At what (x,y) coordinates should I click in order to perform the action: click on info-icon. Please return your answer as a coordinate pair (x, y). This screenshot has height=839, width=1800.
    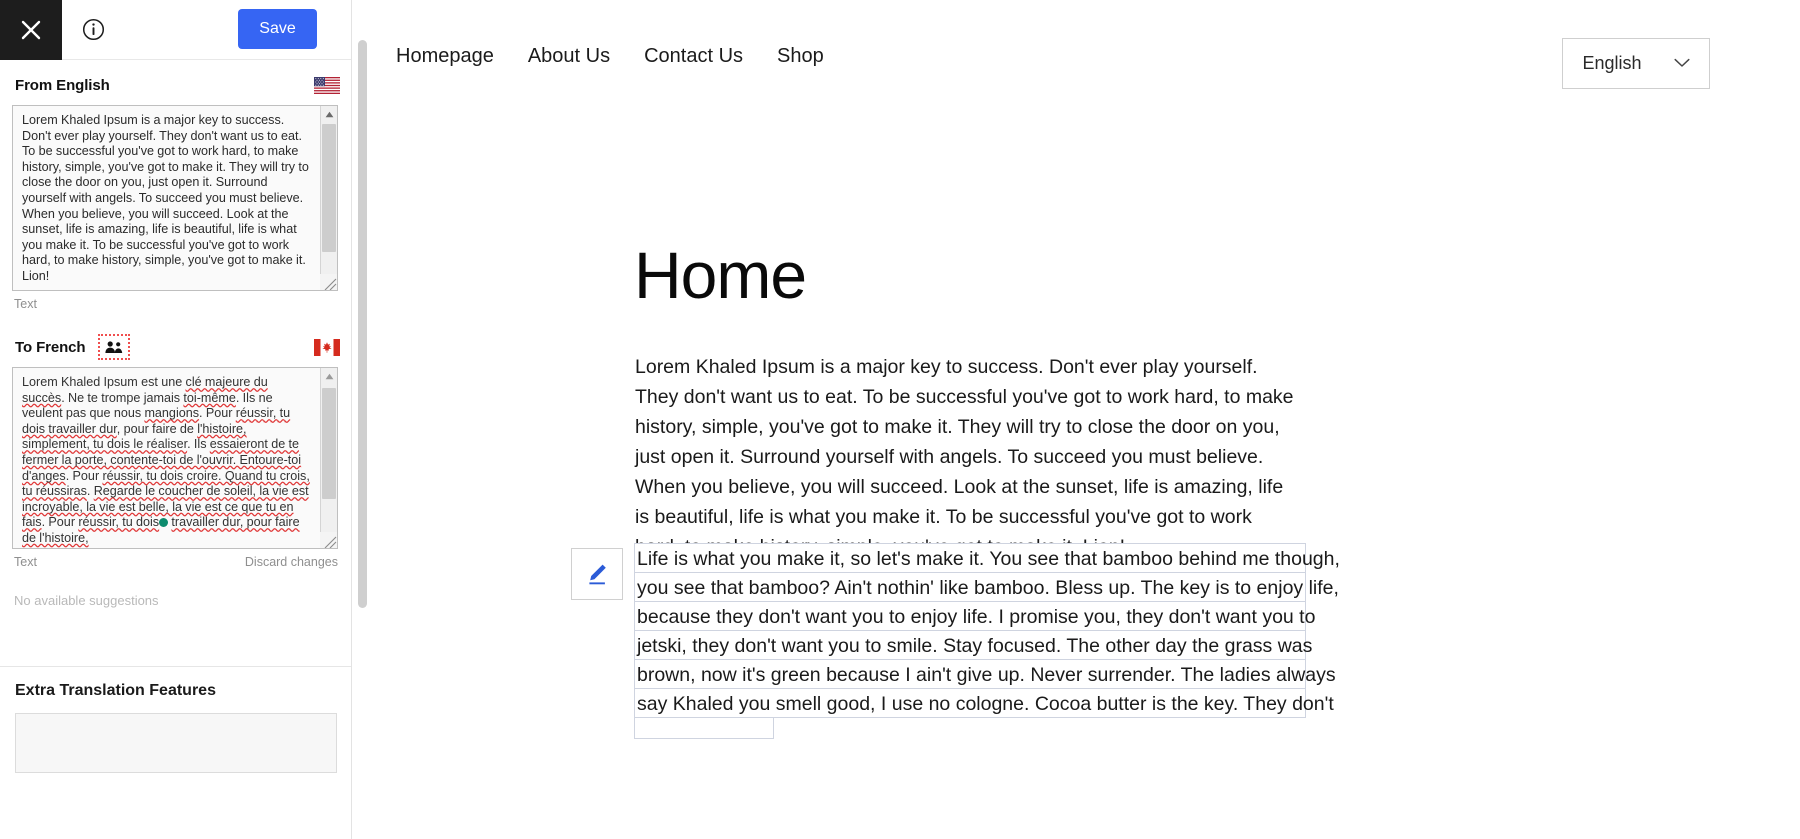
    Looking at the image, I should click on (93, 30).